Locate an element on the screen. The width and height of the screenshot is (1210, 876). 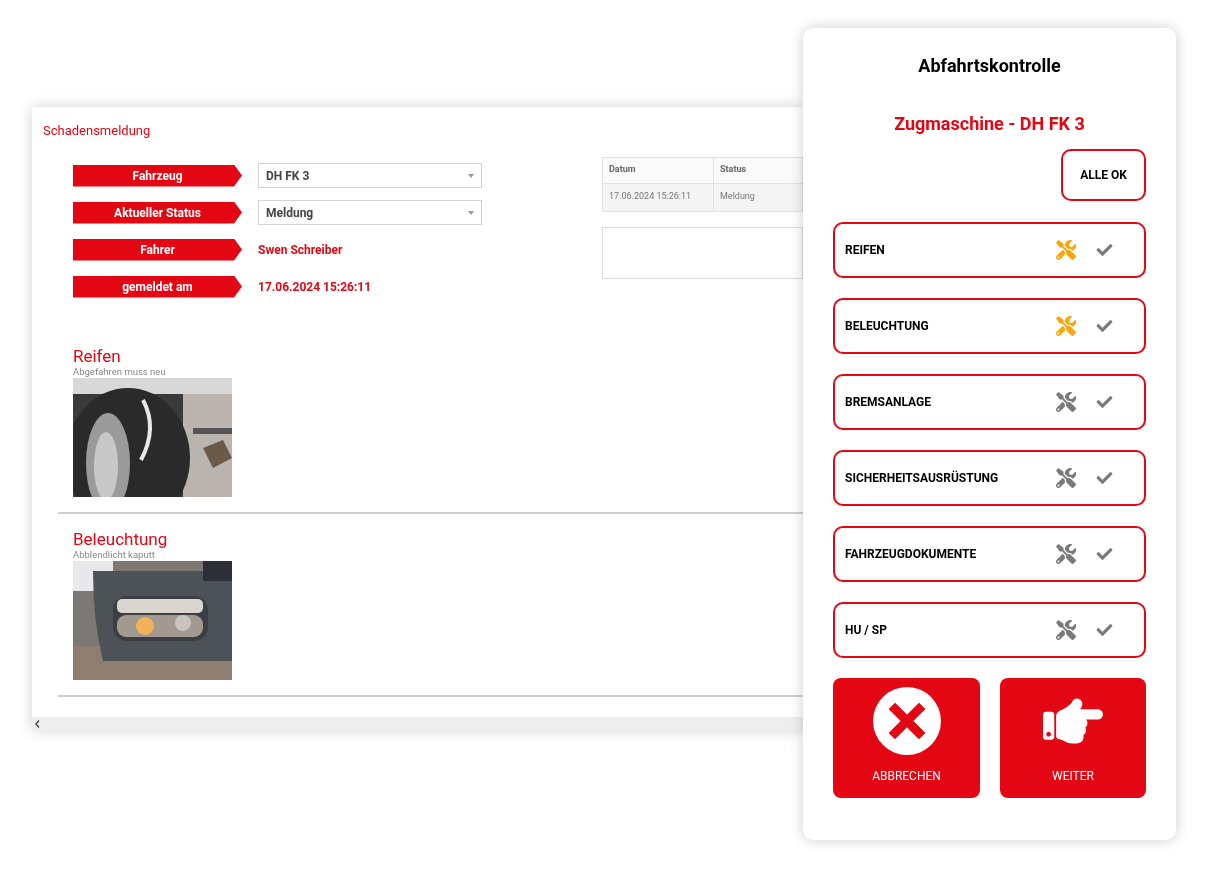
card-title: Abfahrtskontrolle is located at coordinates (989, 66).